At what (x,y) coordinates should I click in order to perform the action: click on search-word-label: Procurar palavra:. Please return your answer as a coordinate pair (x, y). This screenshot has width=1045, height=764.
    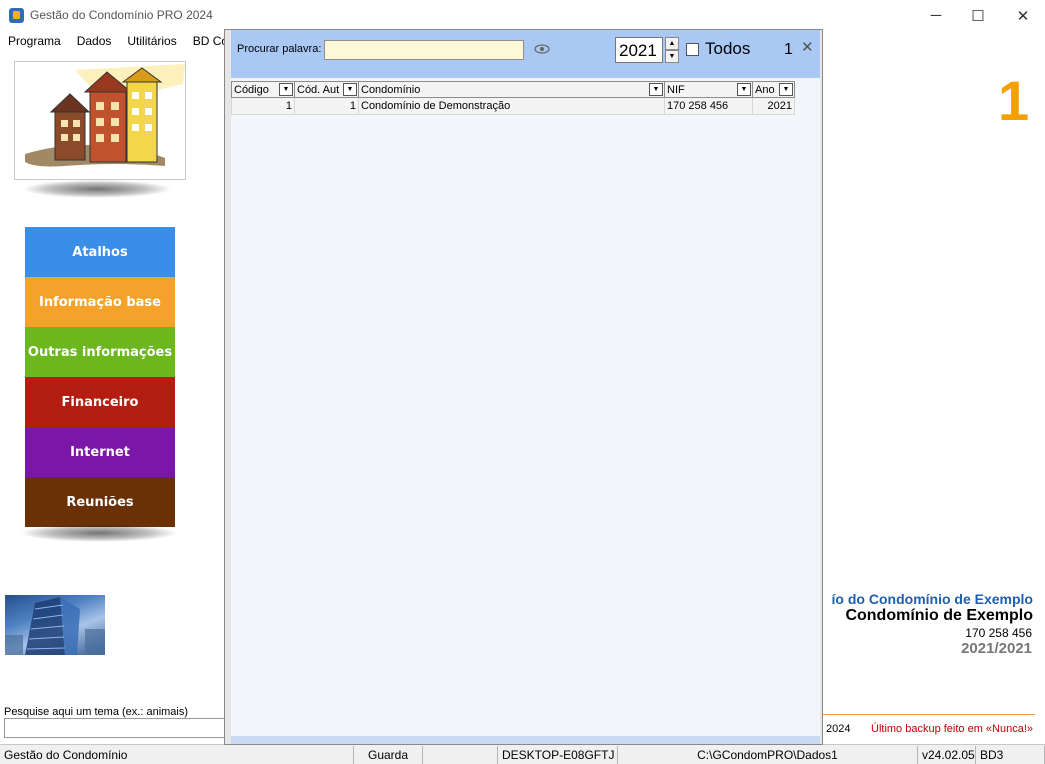
    Looking at the image, I should click on (279, 49).